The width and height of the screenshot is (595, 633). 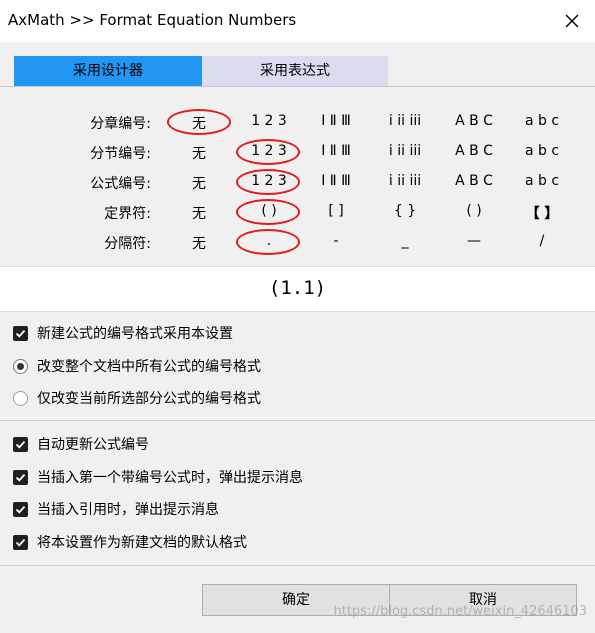 I want to click on checkbox-prompt-first: 当插入第一个带编号公式时，弹出提示消息, so click(x=158, y=477).